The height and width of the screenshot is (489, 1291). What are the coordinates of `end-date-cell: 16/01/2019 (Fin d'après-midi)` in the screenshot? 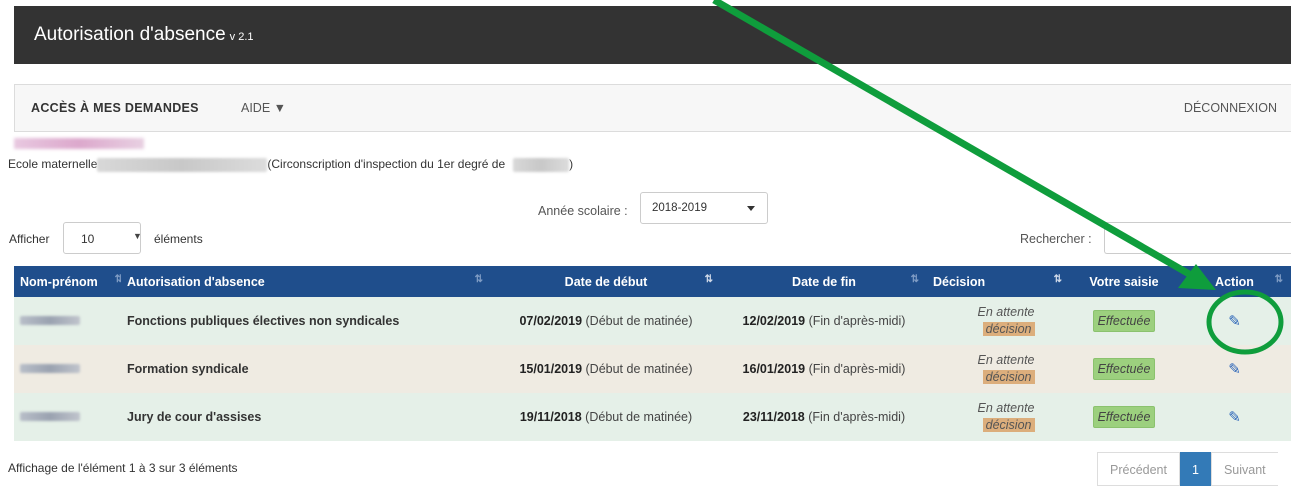 It's located at (824, 369).